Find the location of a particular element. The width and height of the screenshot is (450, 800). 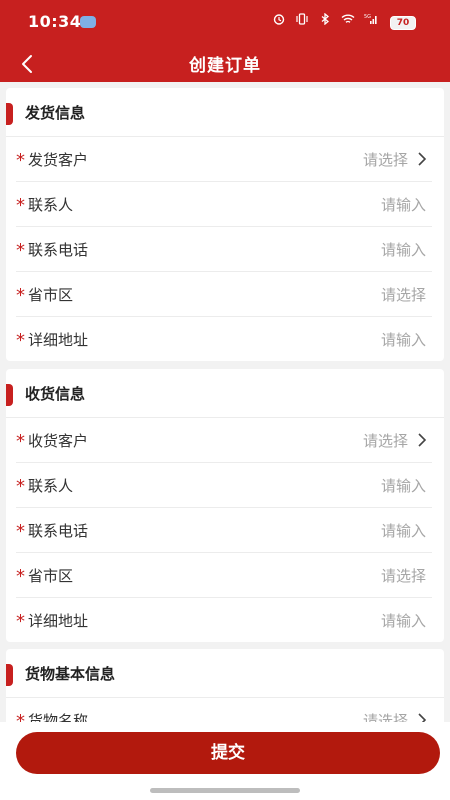

svg-text: 5G is located at coordinates (367, 17).